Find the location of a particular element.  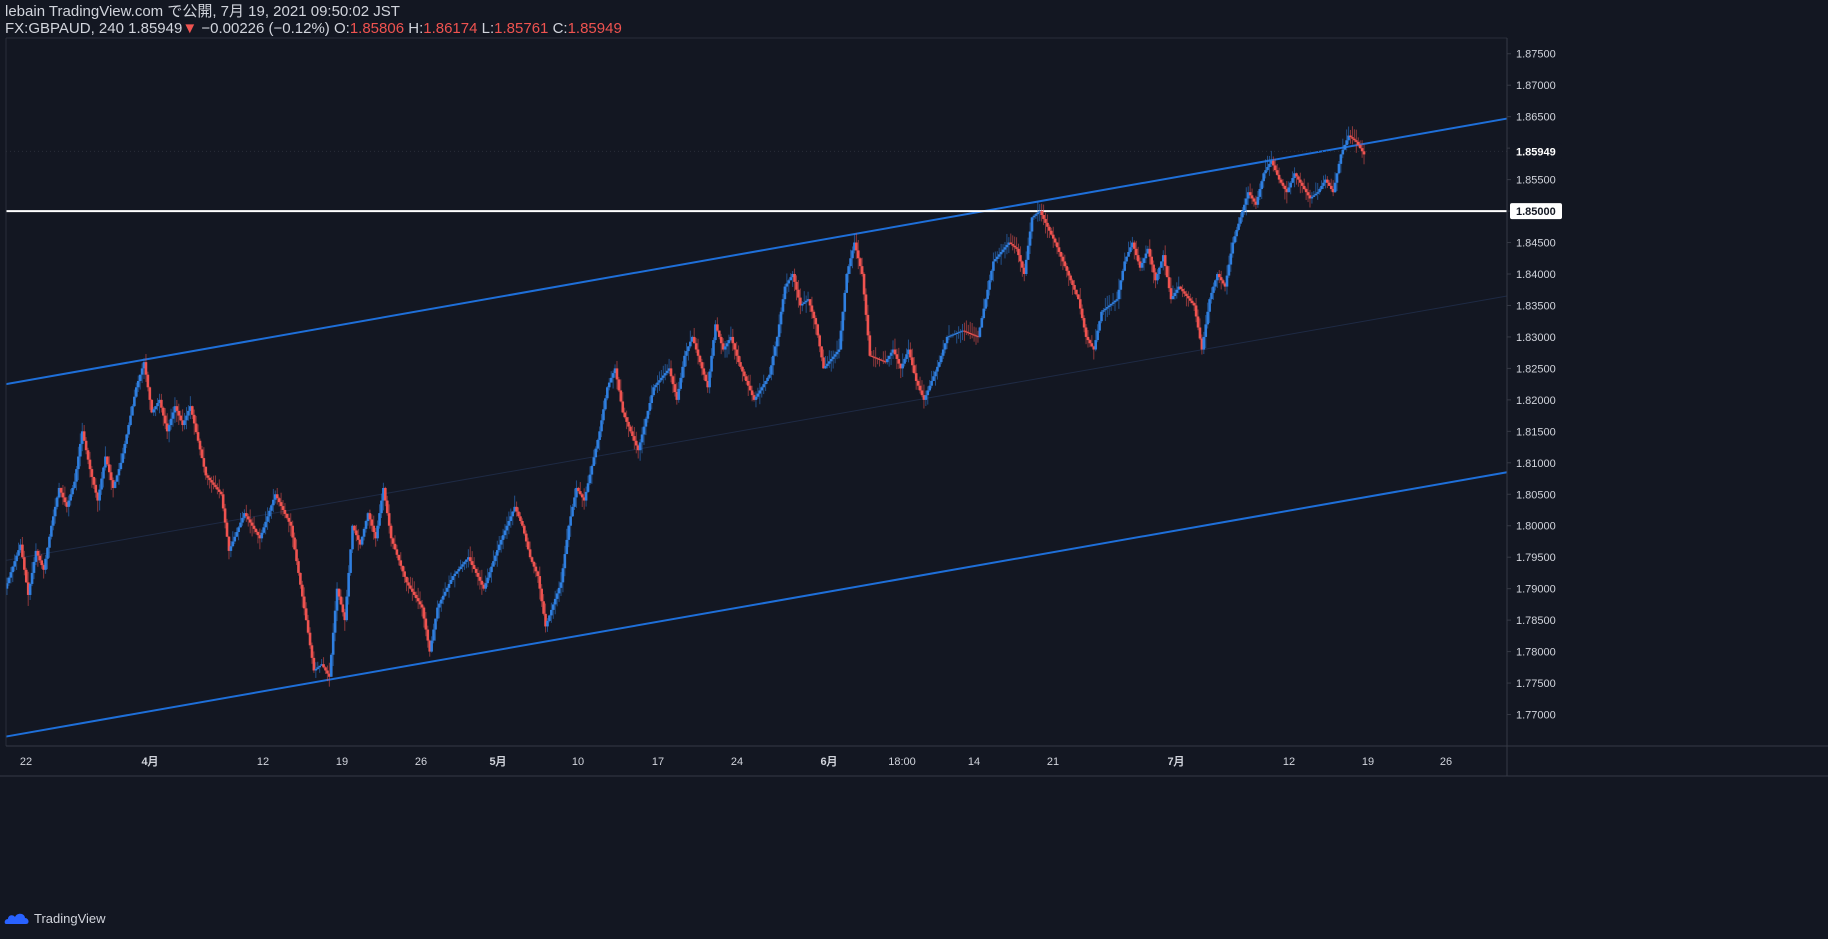

x-tick-label: 21 is located at coordinates (1053, 762).